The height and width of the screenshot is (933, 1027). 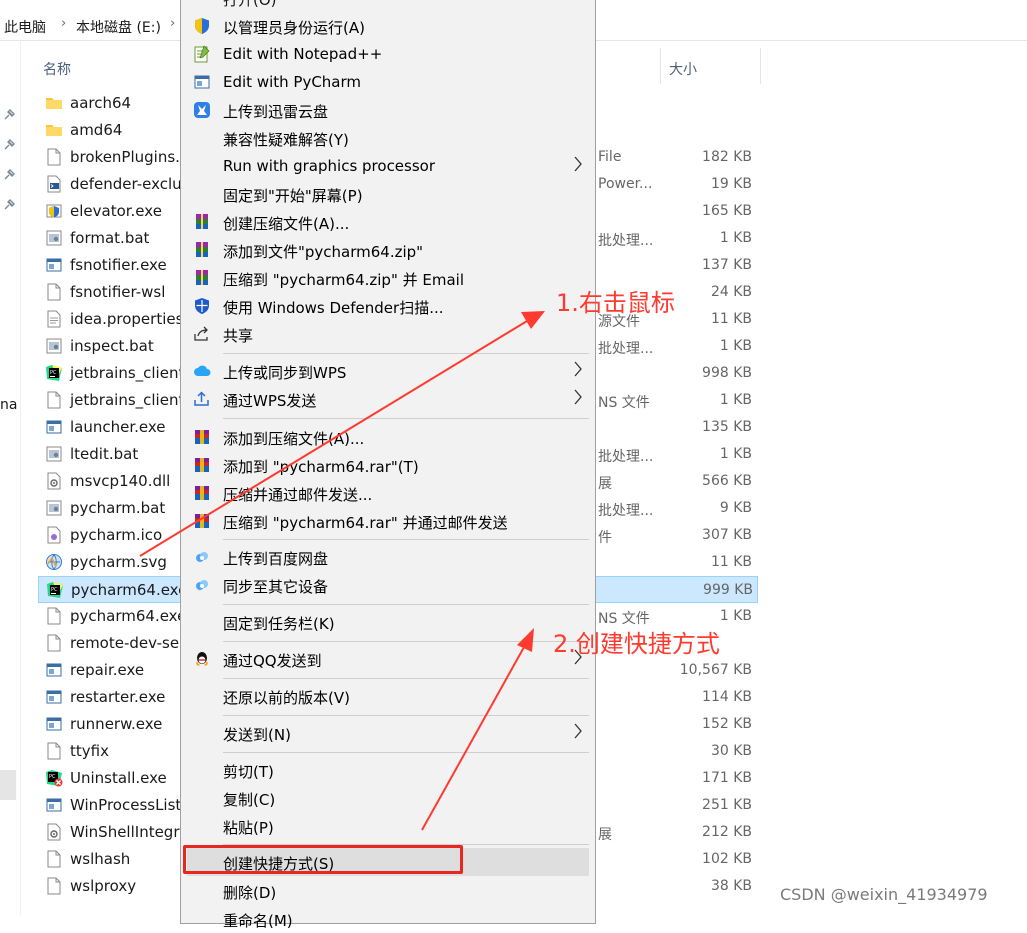 I want to click on annotation-step-1: 1.右击鼠标, so click(x=615, y=303).